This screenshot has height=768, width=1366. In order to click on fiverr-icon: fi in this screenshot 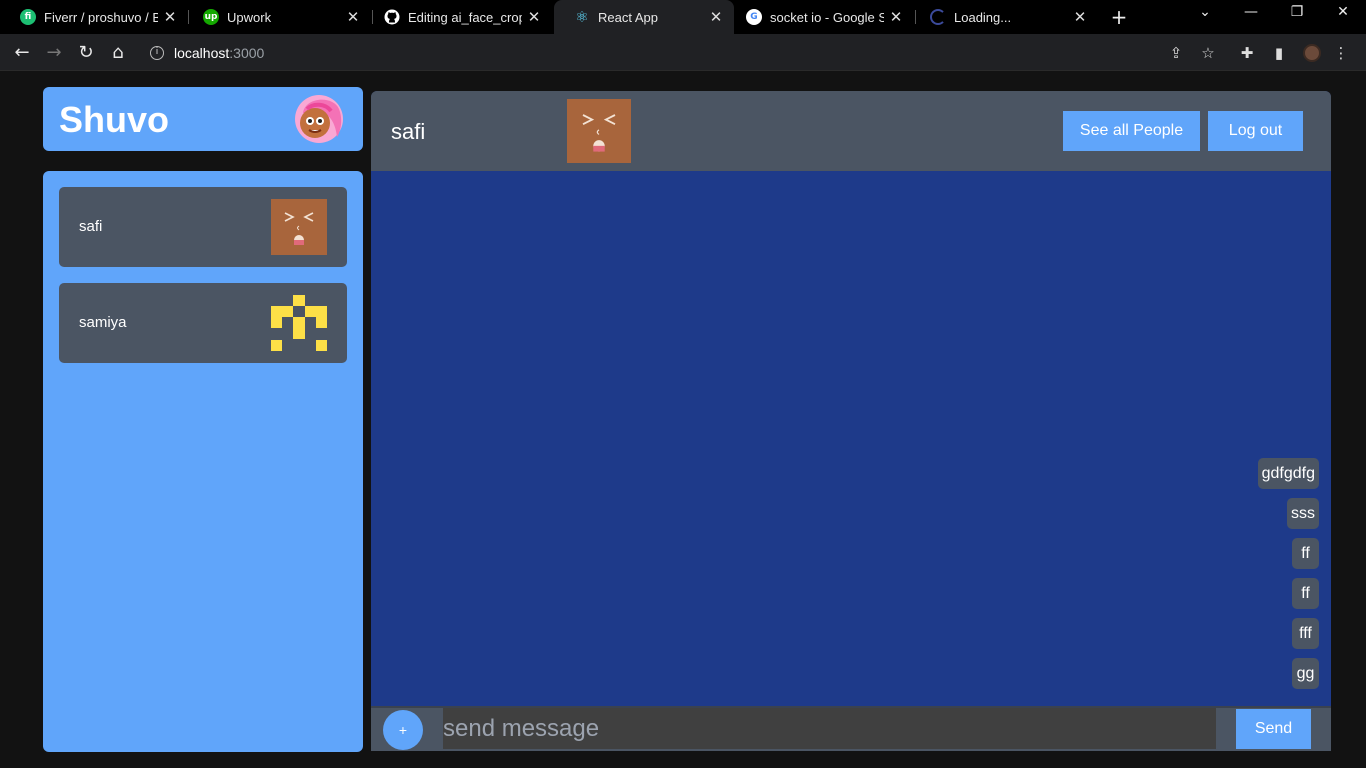, I will do `click(28, 17)`.